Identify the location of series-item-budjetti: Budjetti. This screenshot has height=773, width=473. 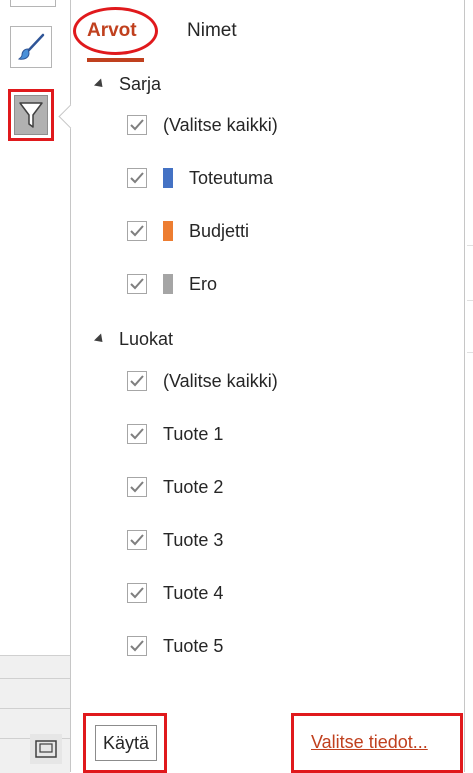
(188, 231).